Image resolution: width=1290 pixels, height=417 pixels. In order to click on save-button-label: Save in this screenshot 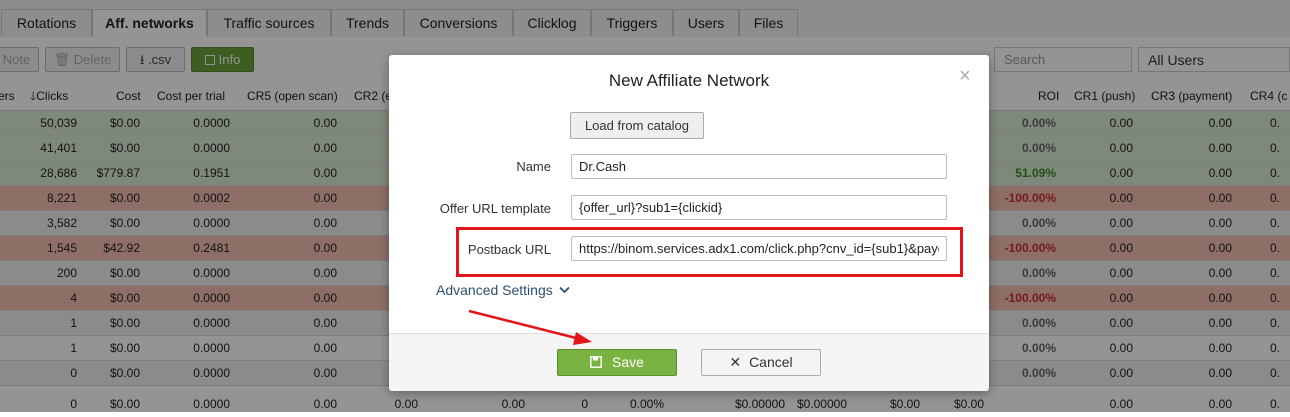, I will do `click(628, 362)`.